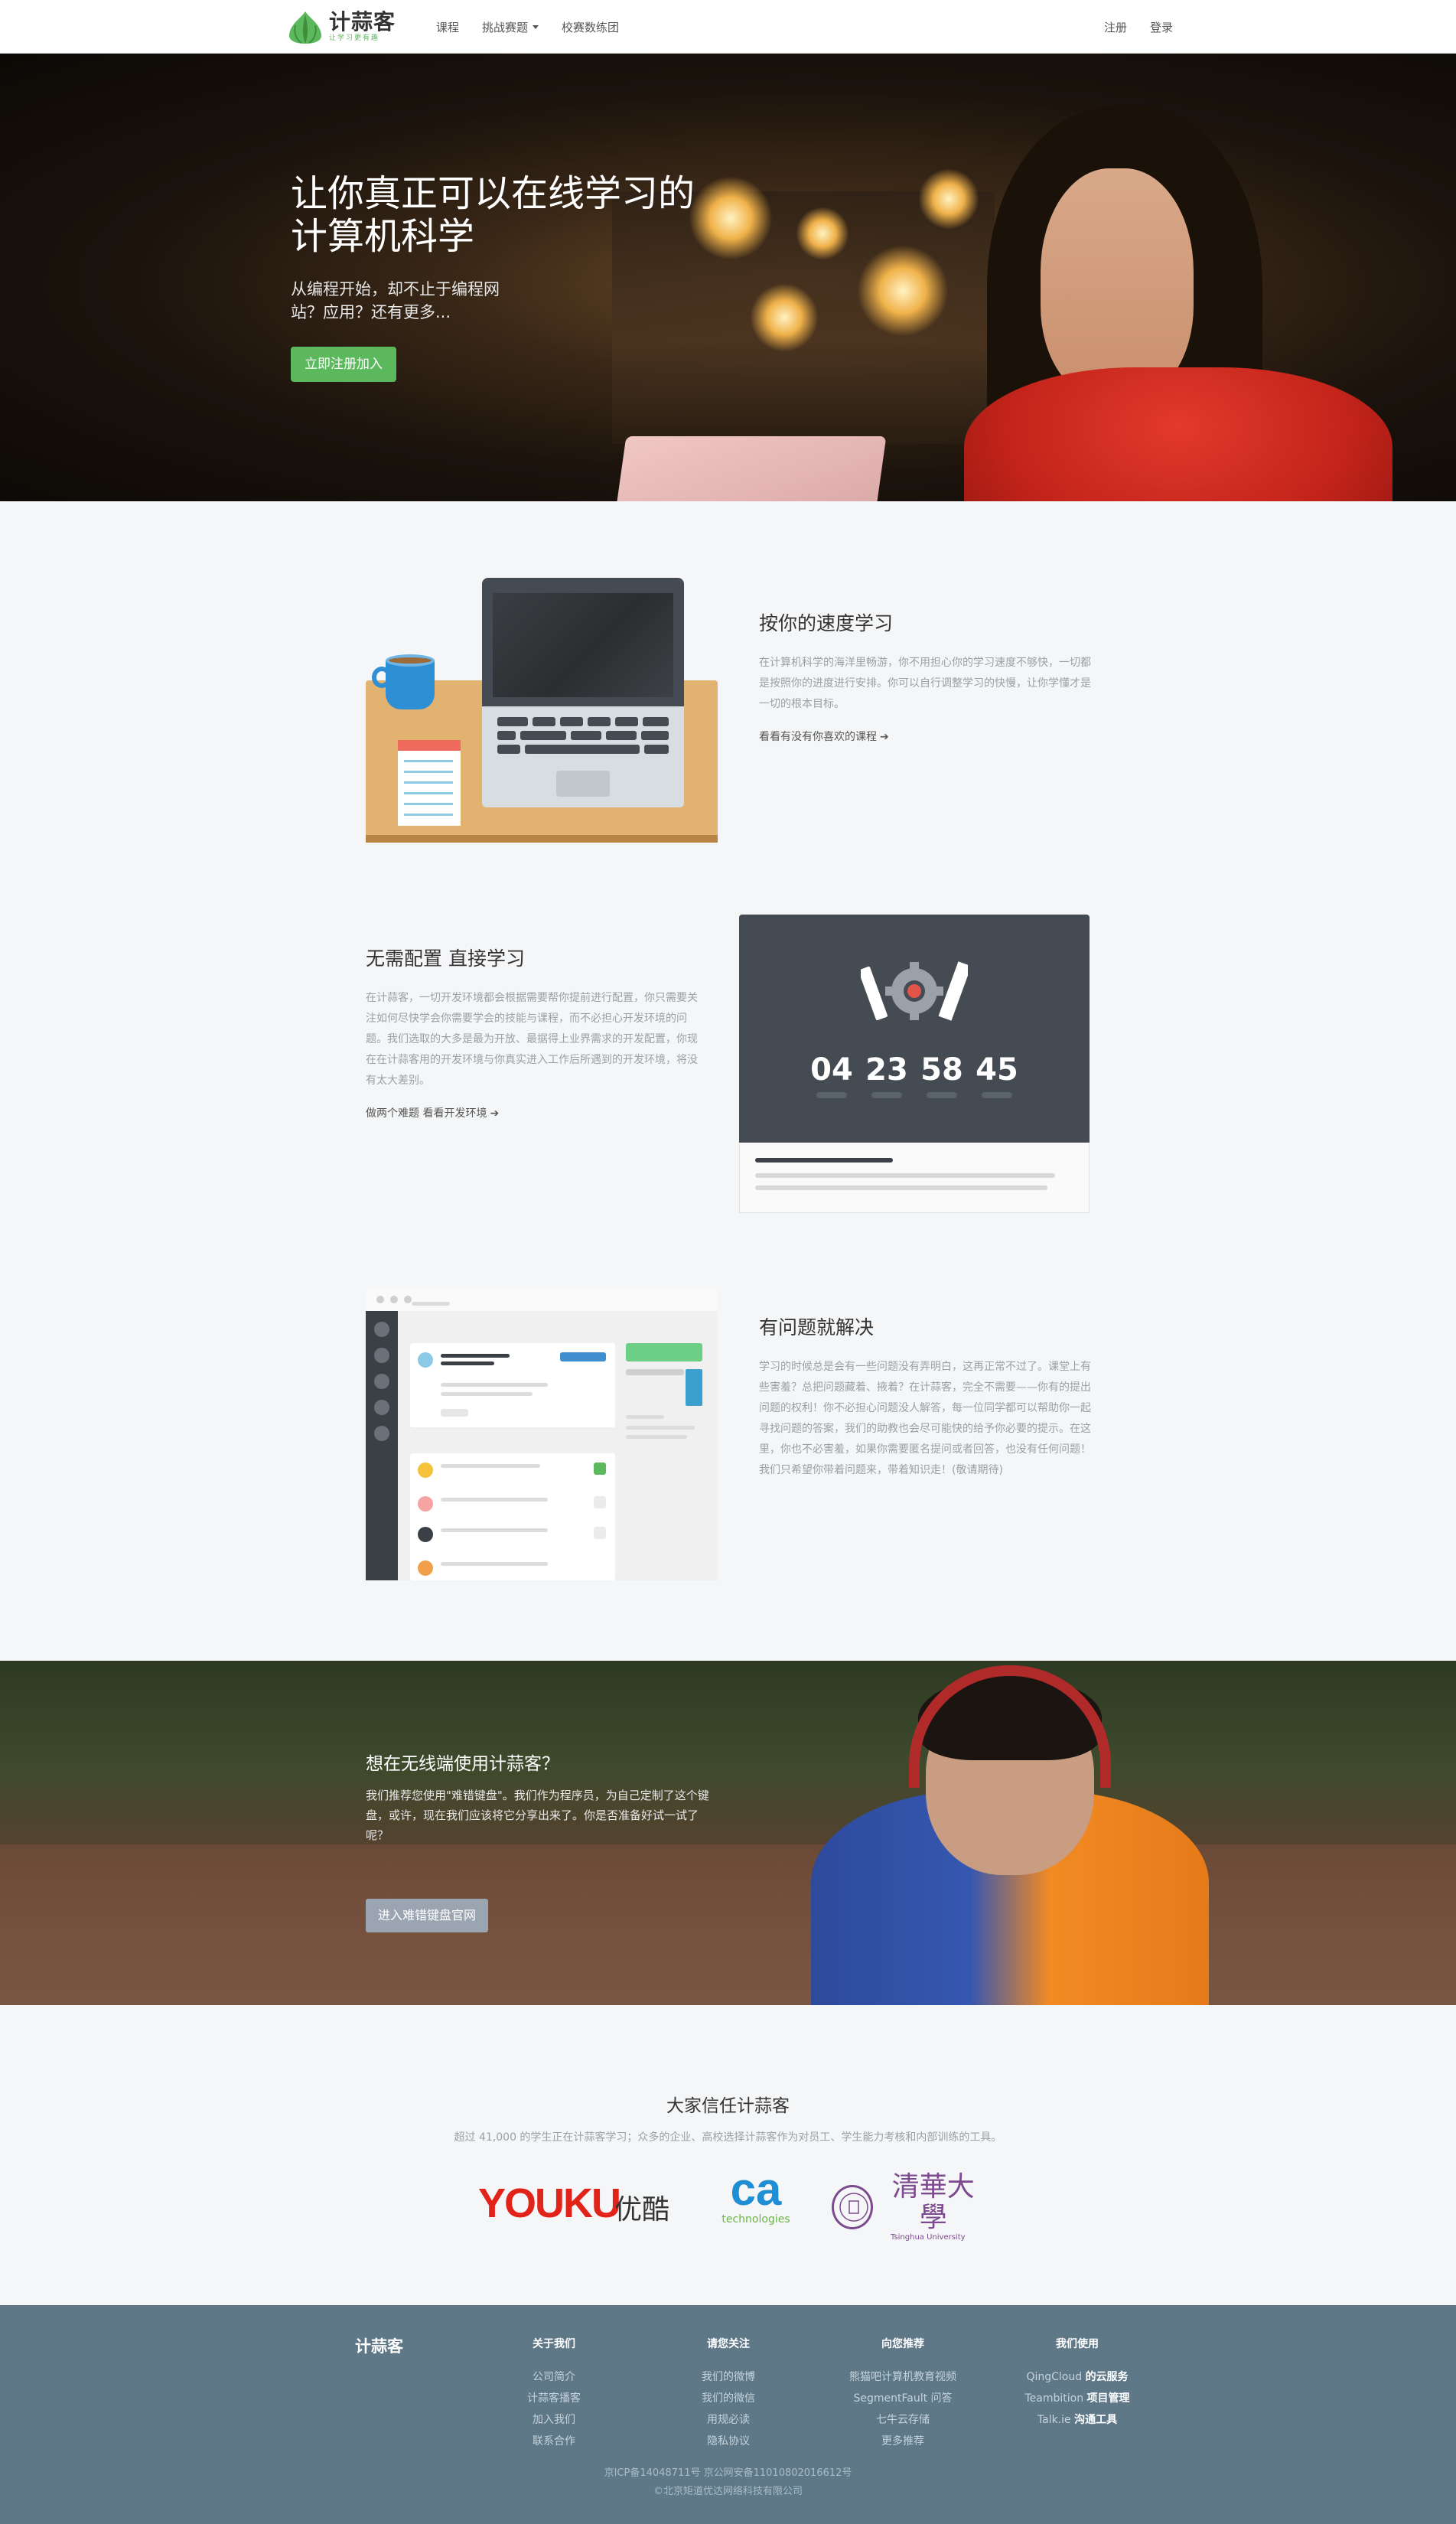 The width and height of the screenshot is (1456, 2524). Describe the element at coordinates (410, 684) in the screenshot. I see `coffee-mug` at that location.